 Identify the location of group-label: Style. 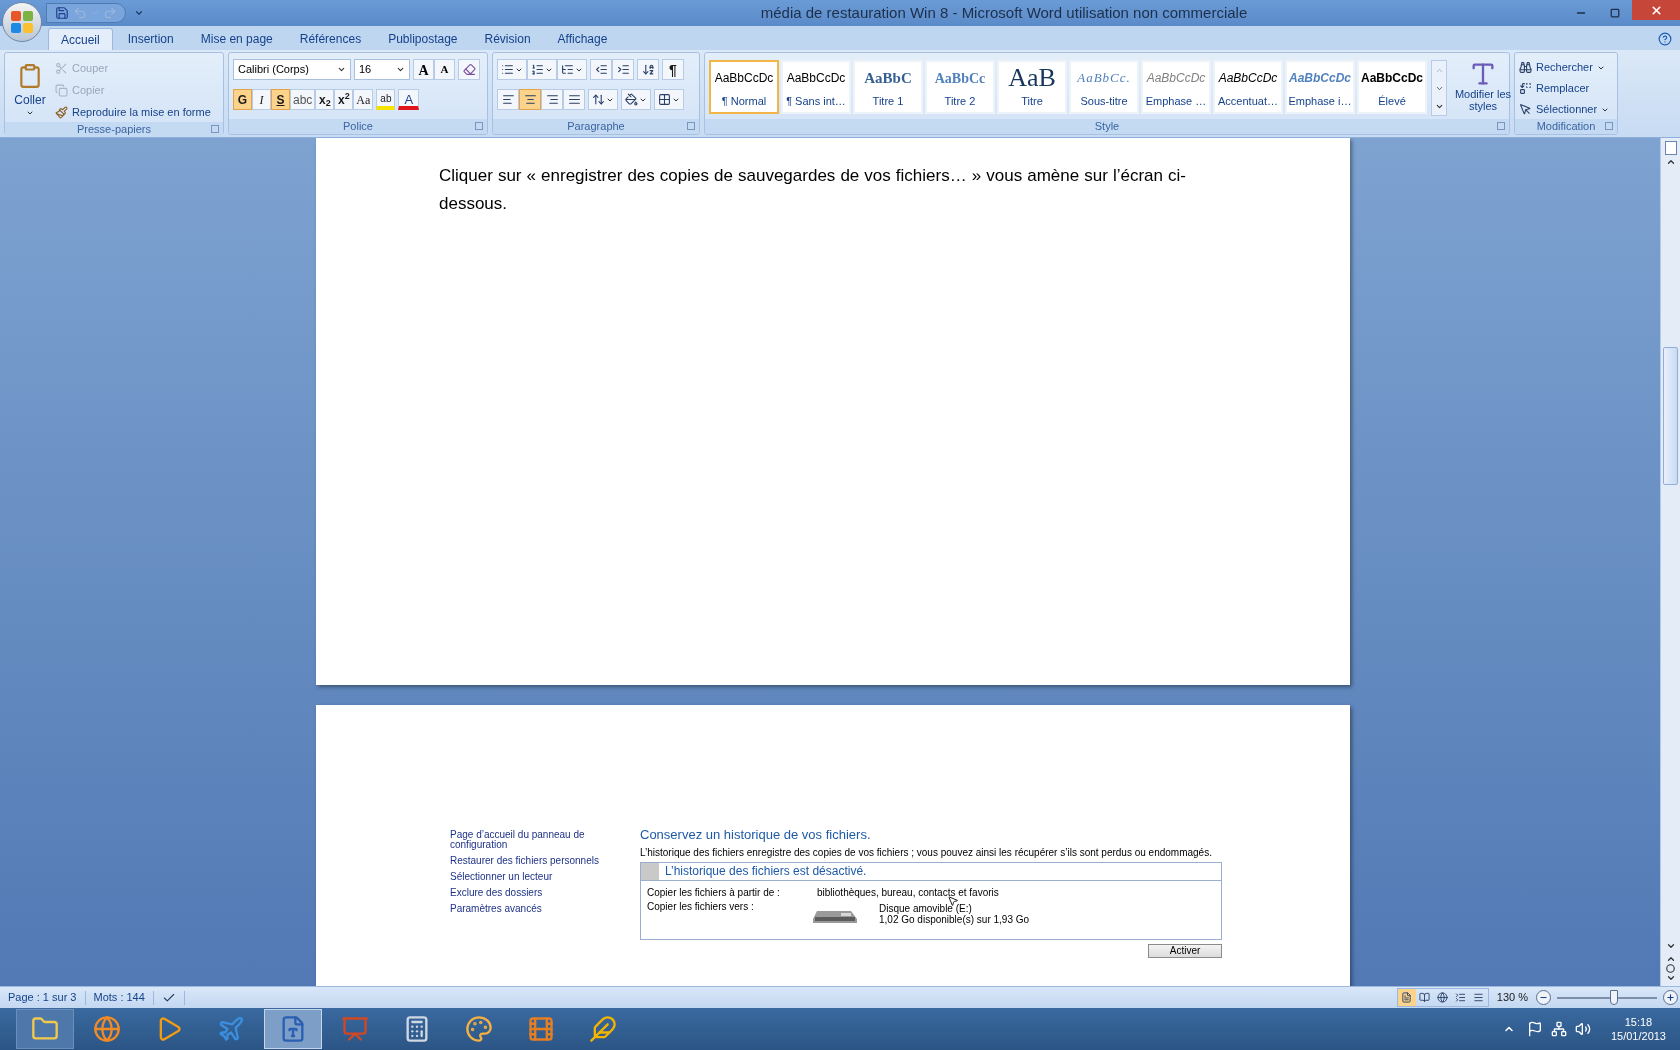
(1107, 127).